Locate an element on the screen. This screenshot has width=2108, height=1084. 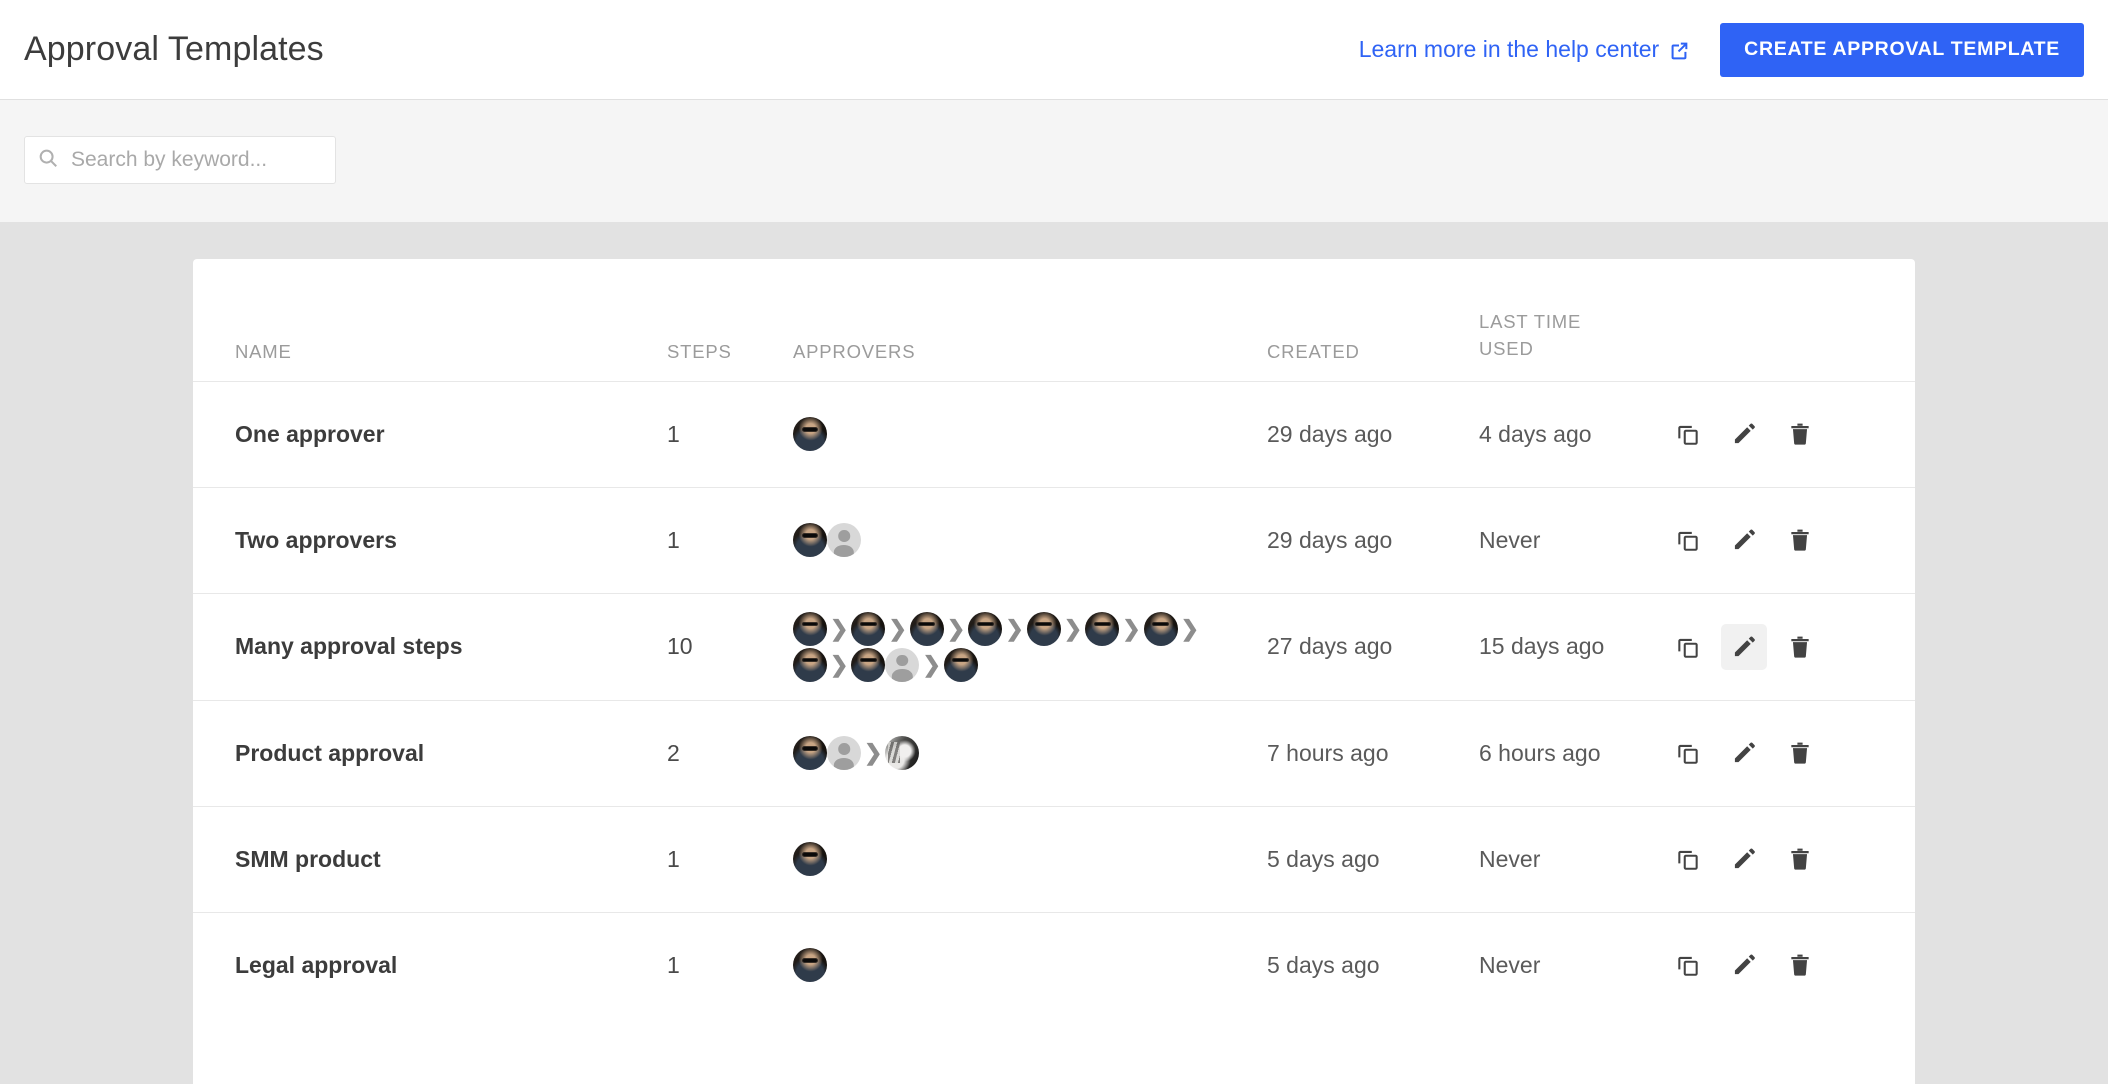
template-name: Two approvers is located at coordinates (430, 540).